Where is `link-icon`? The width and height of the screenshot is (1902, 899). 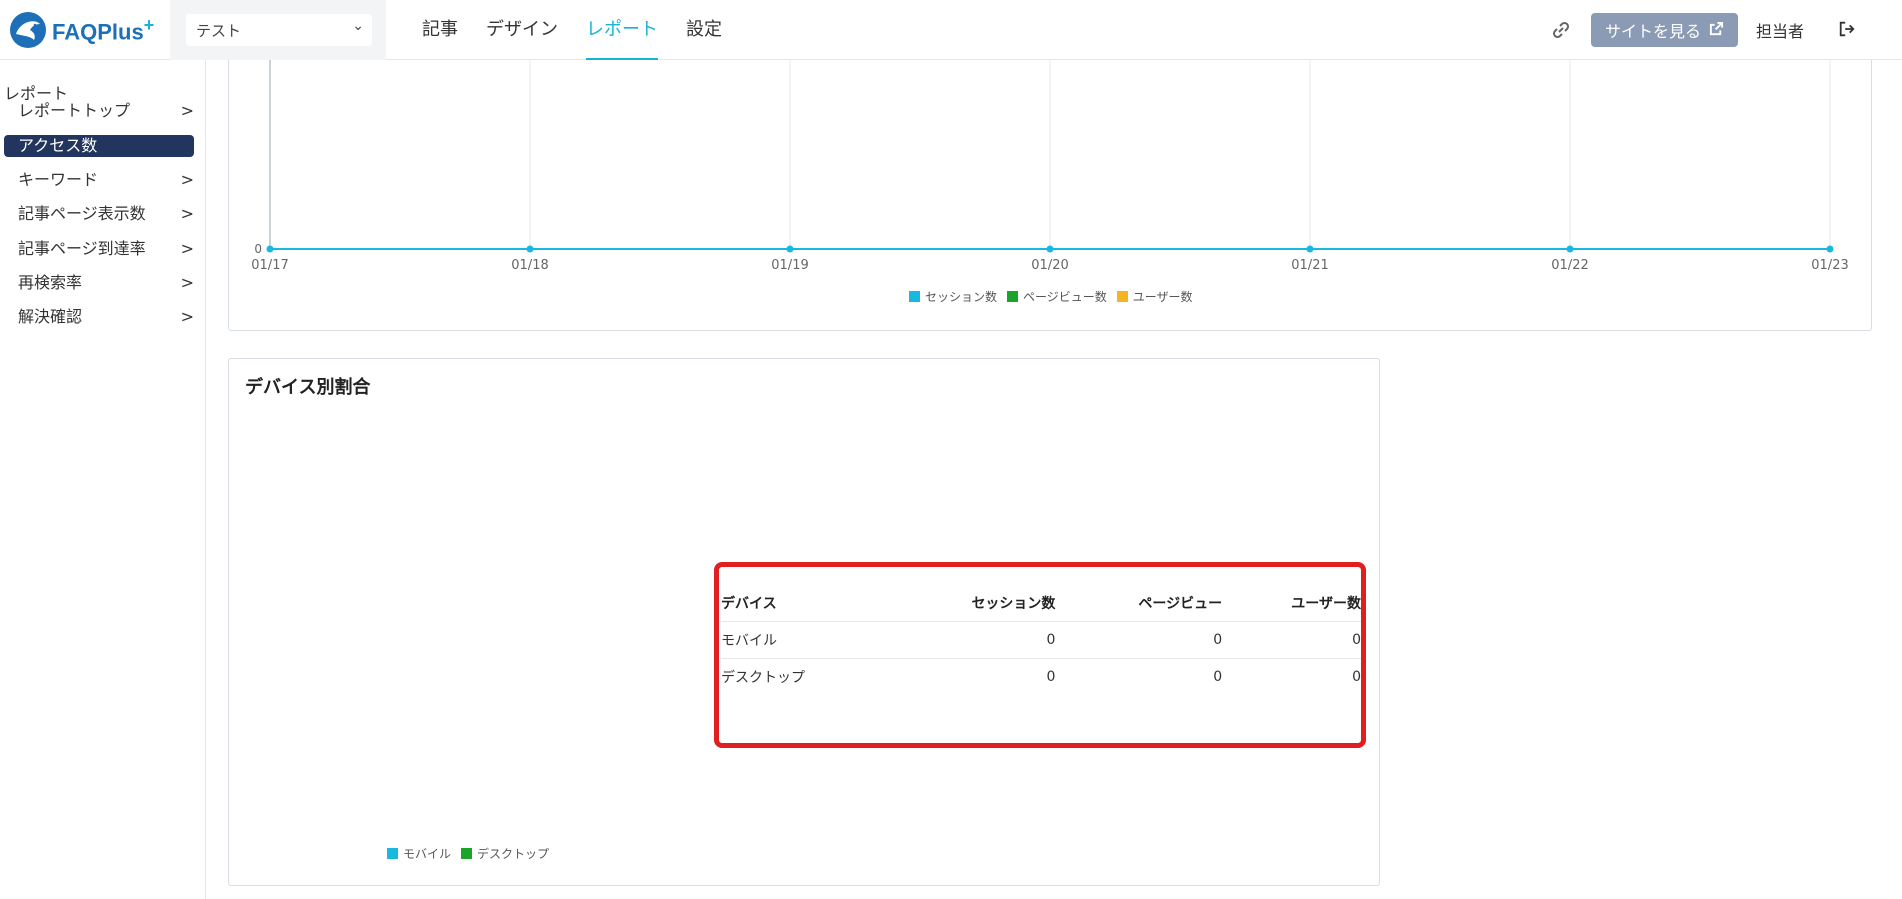 link-icon is located at coordinates (1561, 30).